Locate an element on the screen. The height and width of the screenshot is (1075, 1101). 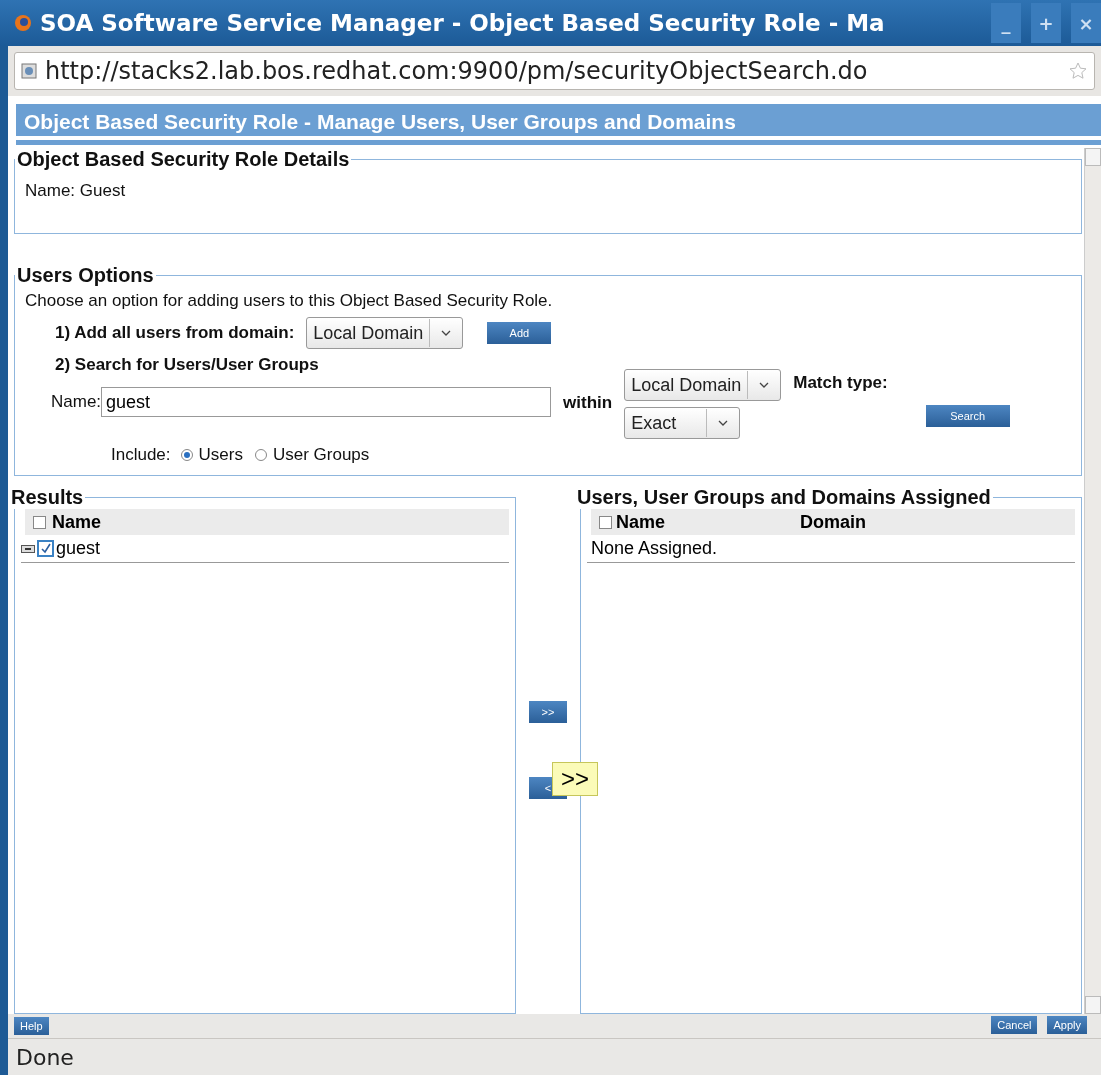
include-label: Include: is located at coordinates (141, 455).